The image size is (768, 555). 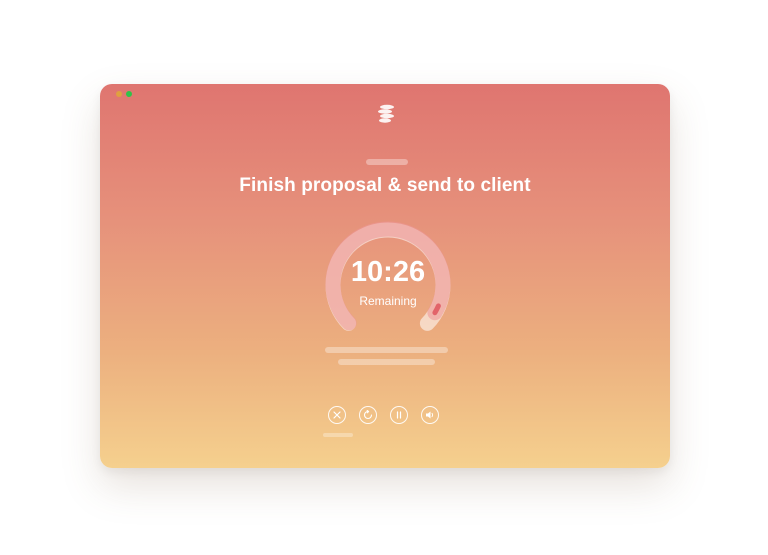 What do you see at coordinates (338, 435) in the screenshot?
I see `footer-placeholder` at bounding box center [338, 435].